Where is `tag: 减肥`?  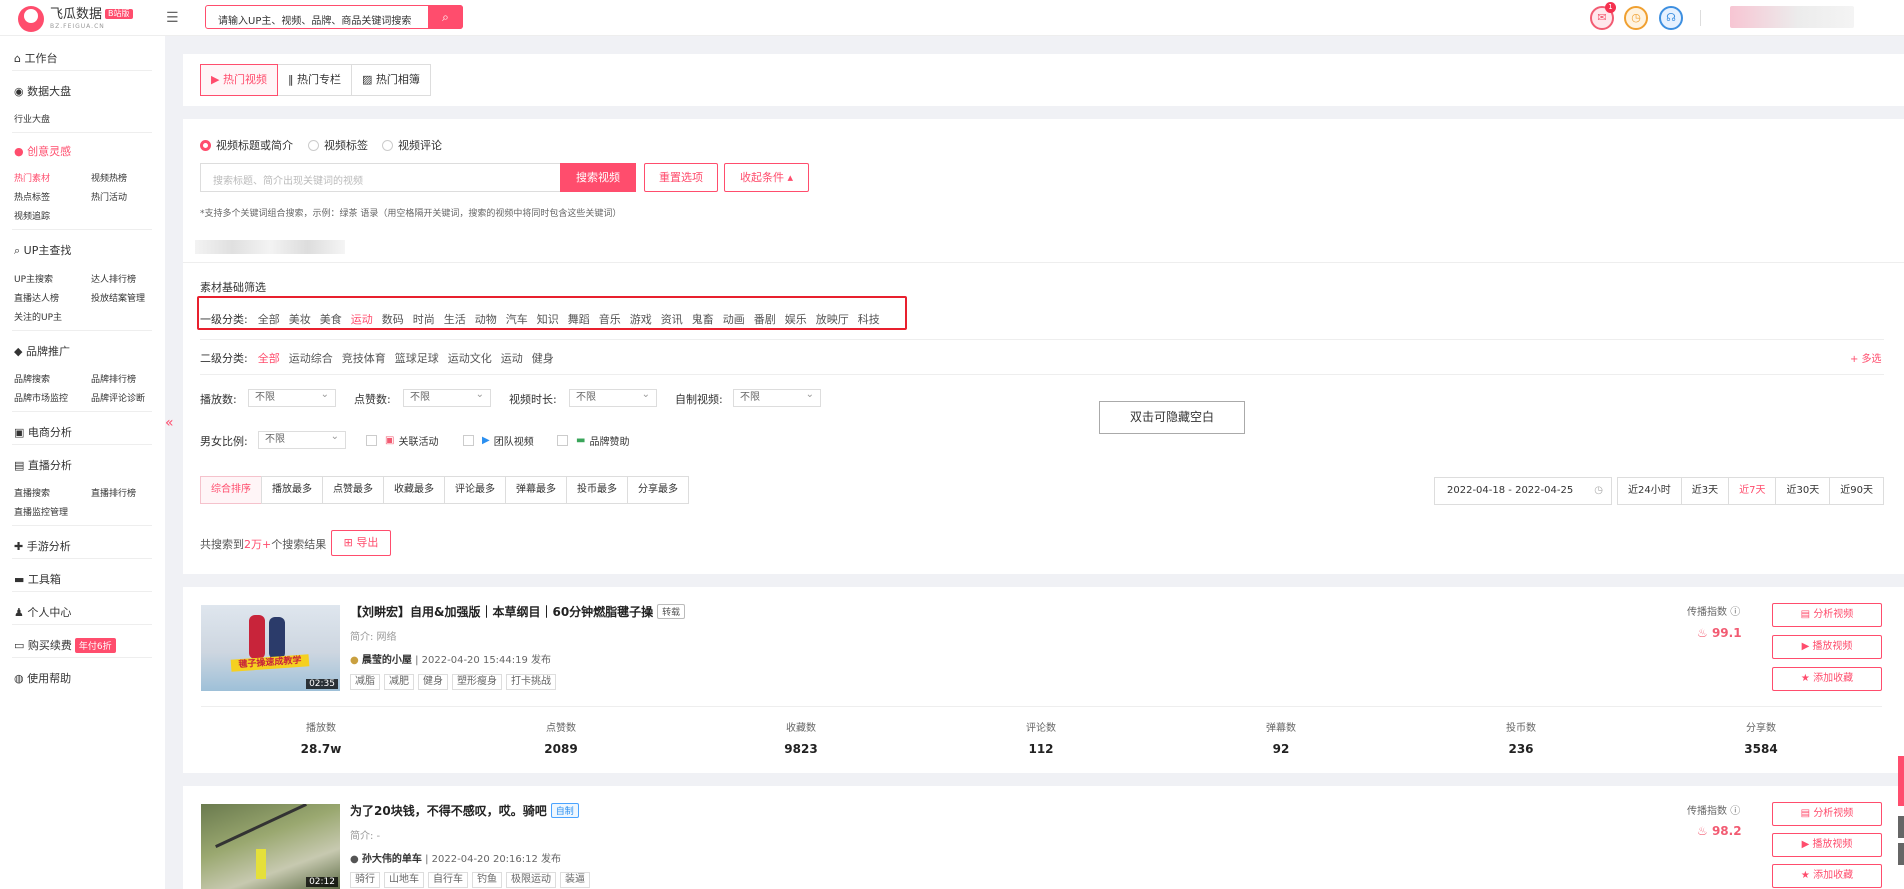 tag: 减肥 is located at coordinates (399, 682).